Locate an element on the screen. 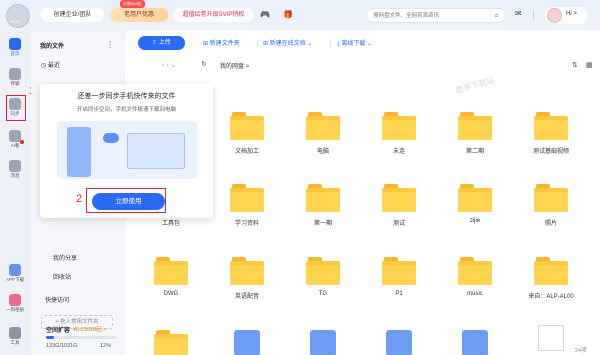 Image resolution: width=600 pixels, height=355 pixels. chevron-down-icon: ⌄ is located at coordinates (174, 65).